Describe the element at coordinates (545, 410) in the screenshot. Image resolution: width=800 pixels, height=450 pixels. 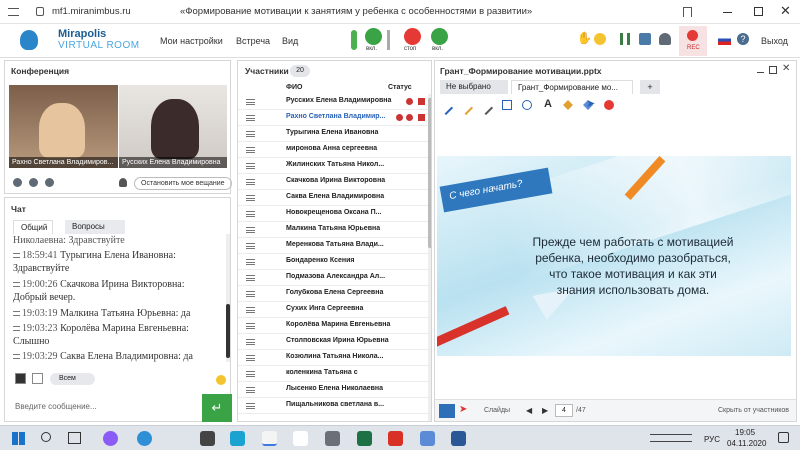
I see `next-slide-button: ▶` at that location.